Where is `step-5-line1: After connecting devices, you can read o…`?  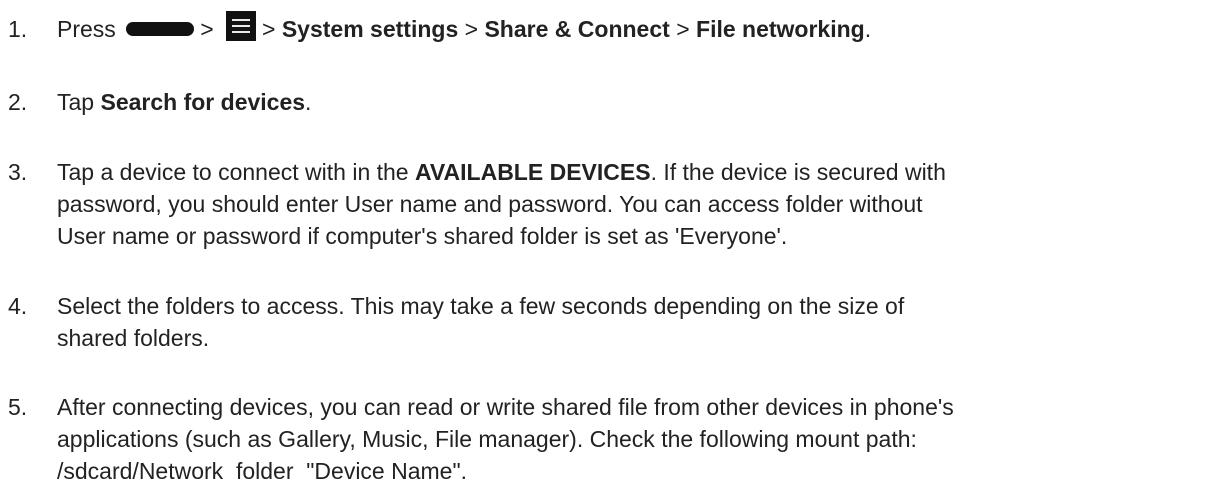
step-5-line1: After connecting devices, you can read o… is located at coordinates (505, 407).